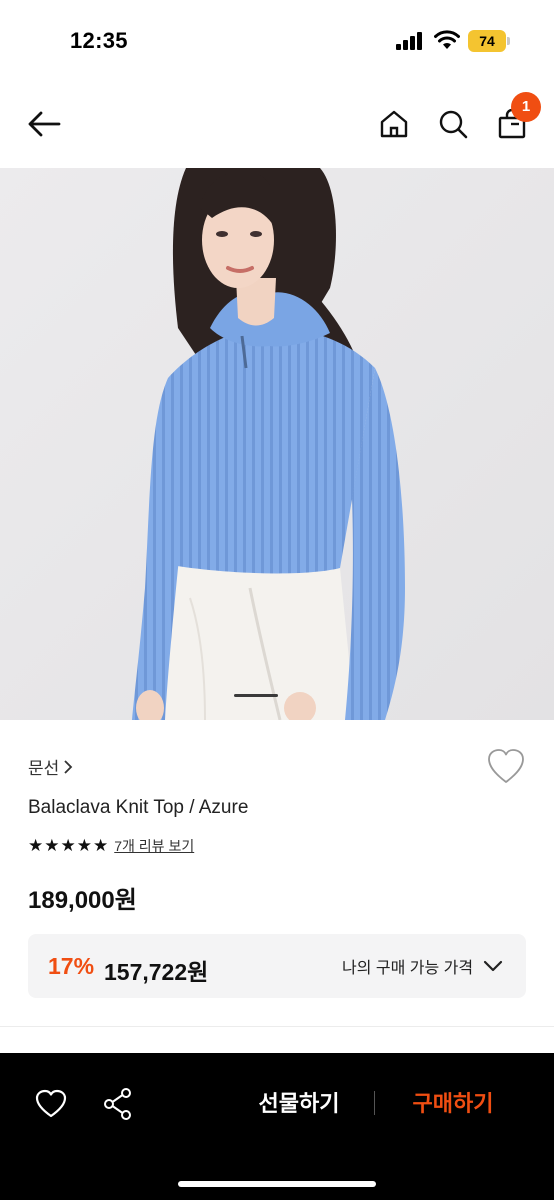 The width and height of the screenshot is (554, 1200). Describe the element at coordinates (408, 968) in the screenshot. I see `purchase-price-label: 나의 구매 가능 가격` at that location.